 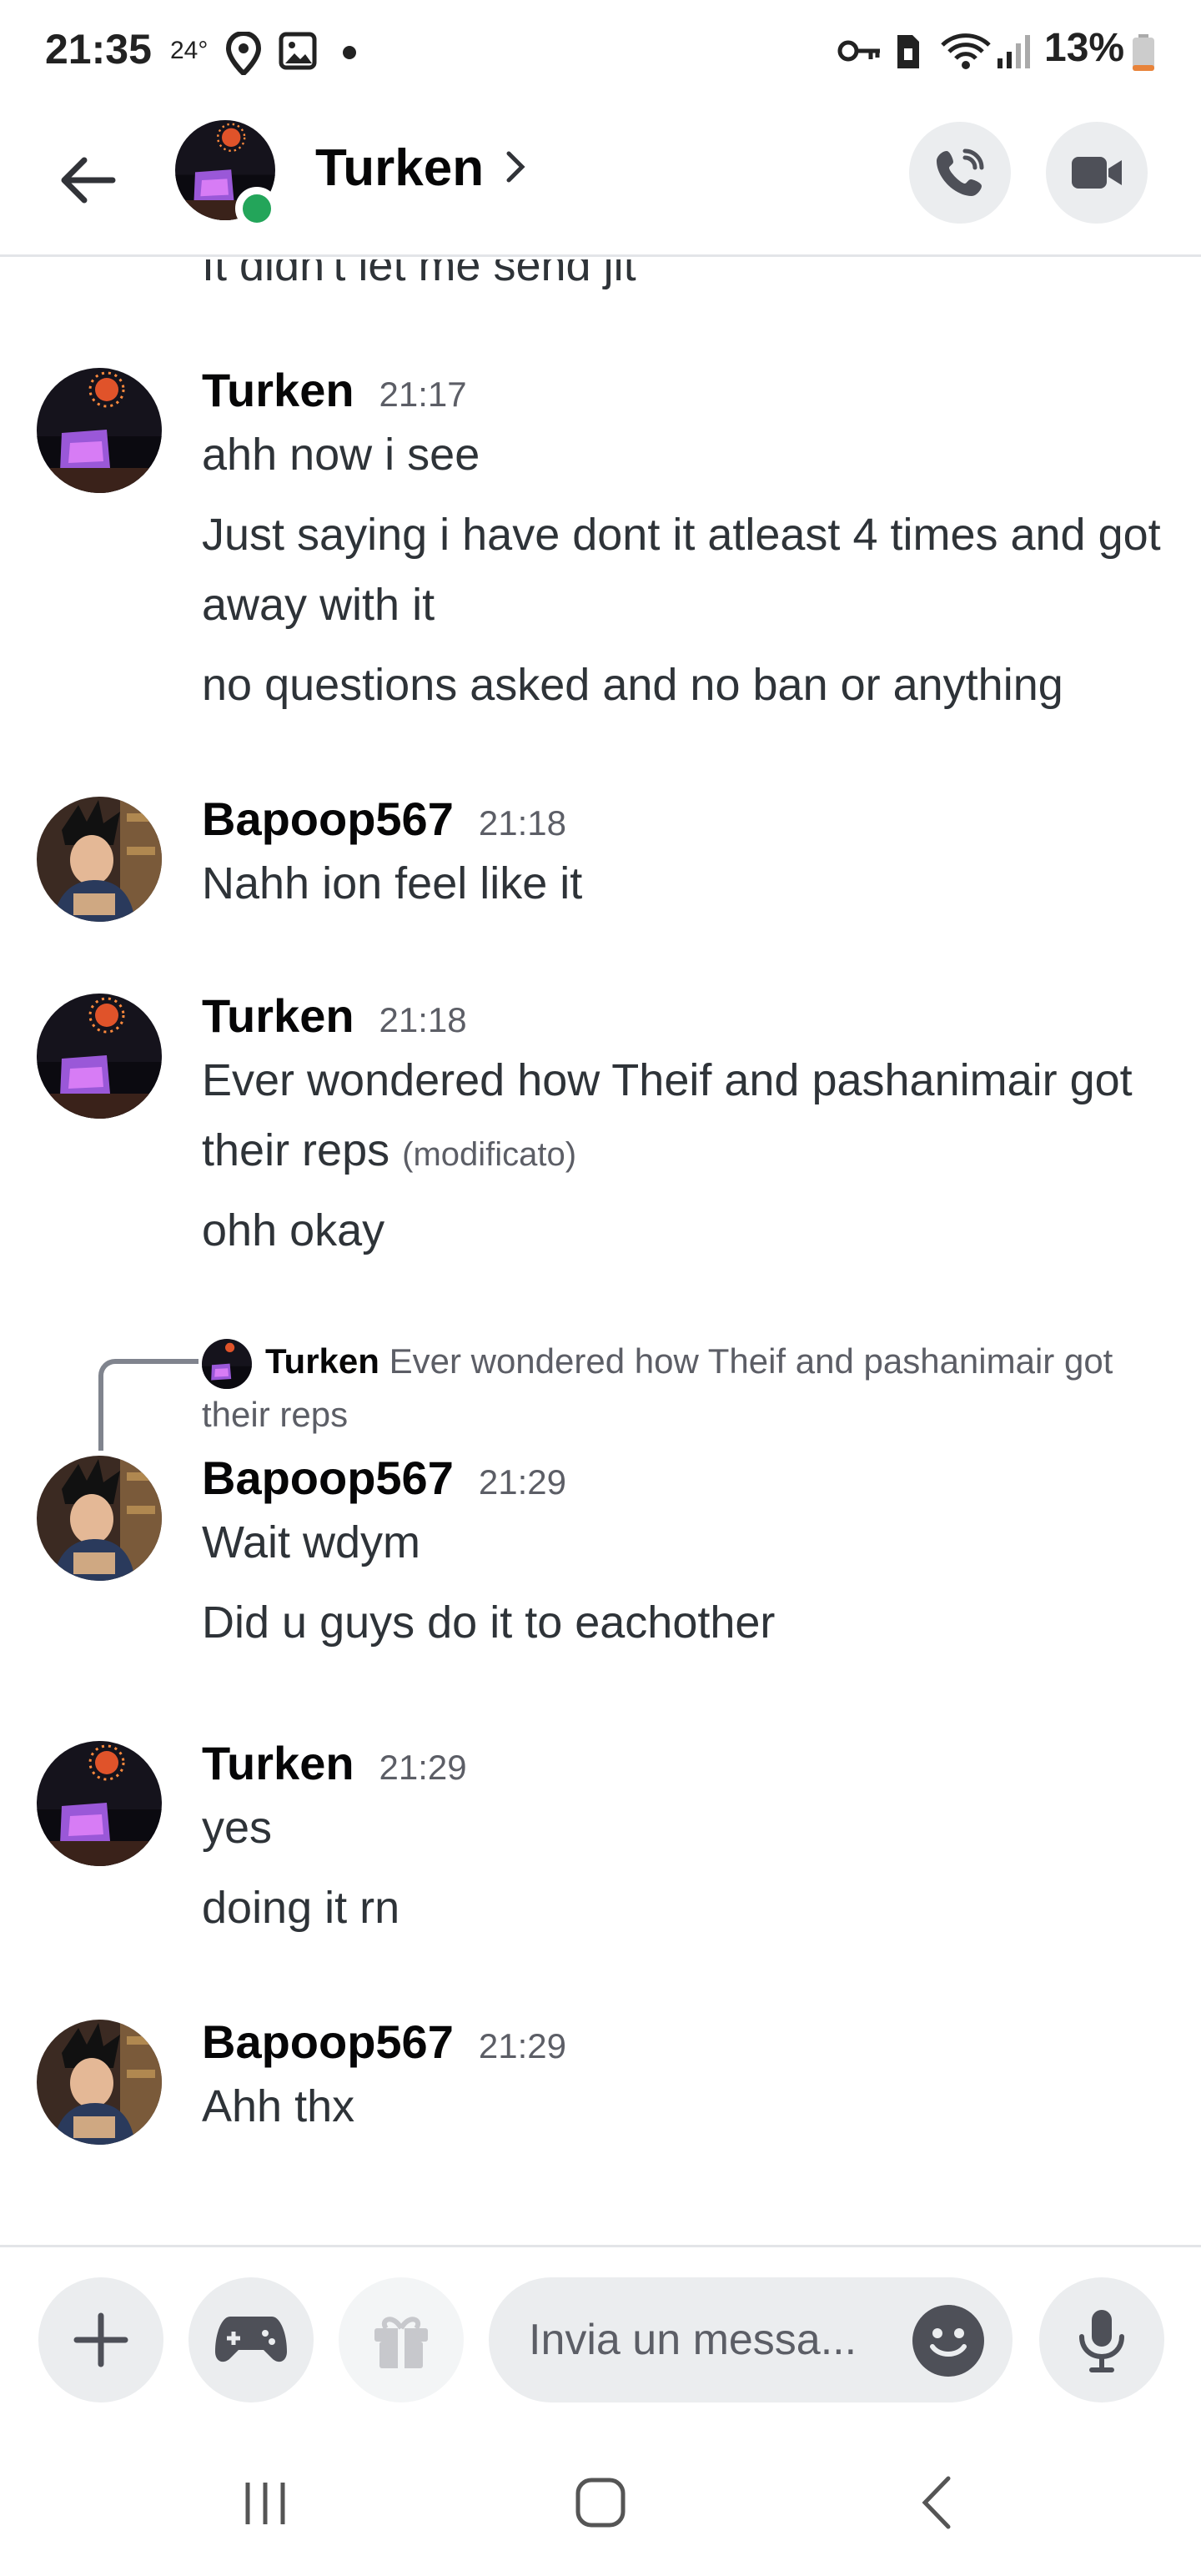 I want to click on emoji-button, so click(x=948, y=2341).